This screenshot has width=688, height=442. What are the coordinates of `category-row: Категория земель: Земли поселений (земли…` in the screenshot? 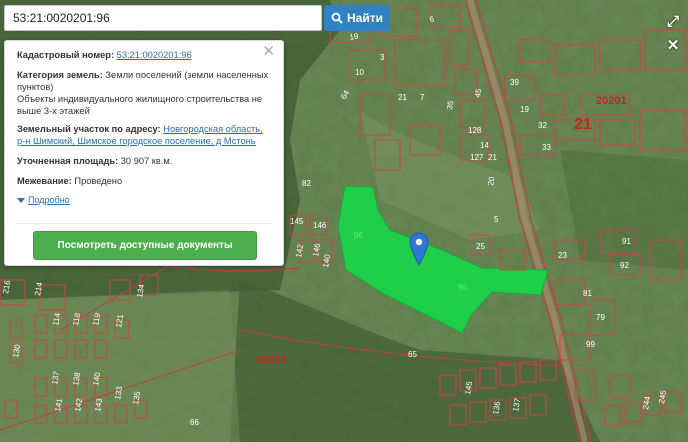 It's located at (144, 93).